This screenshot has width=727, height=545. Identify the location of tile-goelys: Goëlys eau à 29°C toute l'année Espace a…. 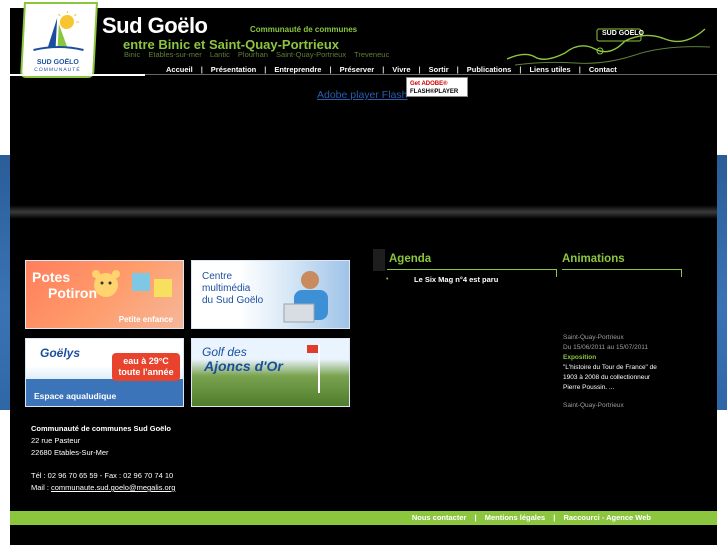
(104, 372).